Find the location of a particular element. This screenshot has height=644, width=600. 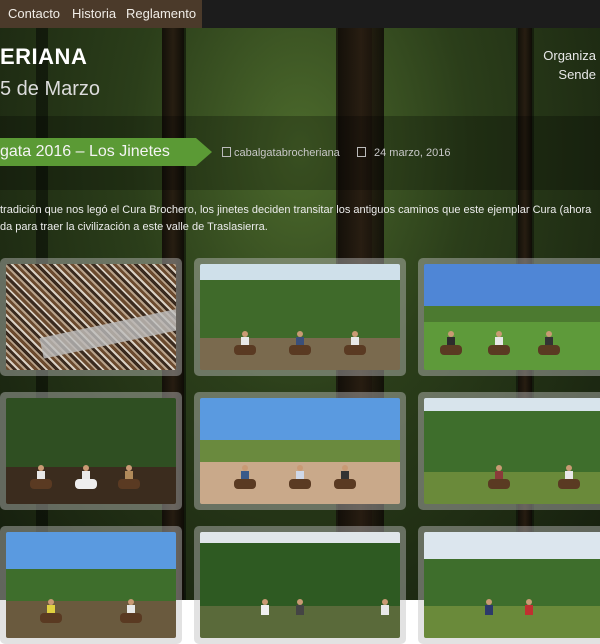

nav-historia: Historia is located at coordinates (94, 14).